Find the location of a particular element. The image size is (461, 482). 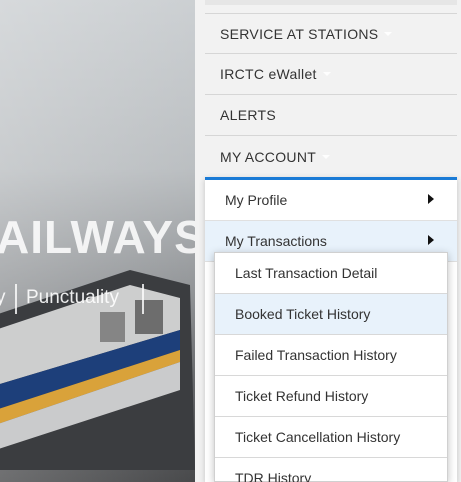

menu-item-irctc-ewallet: IRCTC eWallet is located at coordinates (331, 74).